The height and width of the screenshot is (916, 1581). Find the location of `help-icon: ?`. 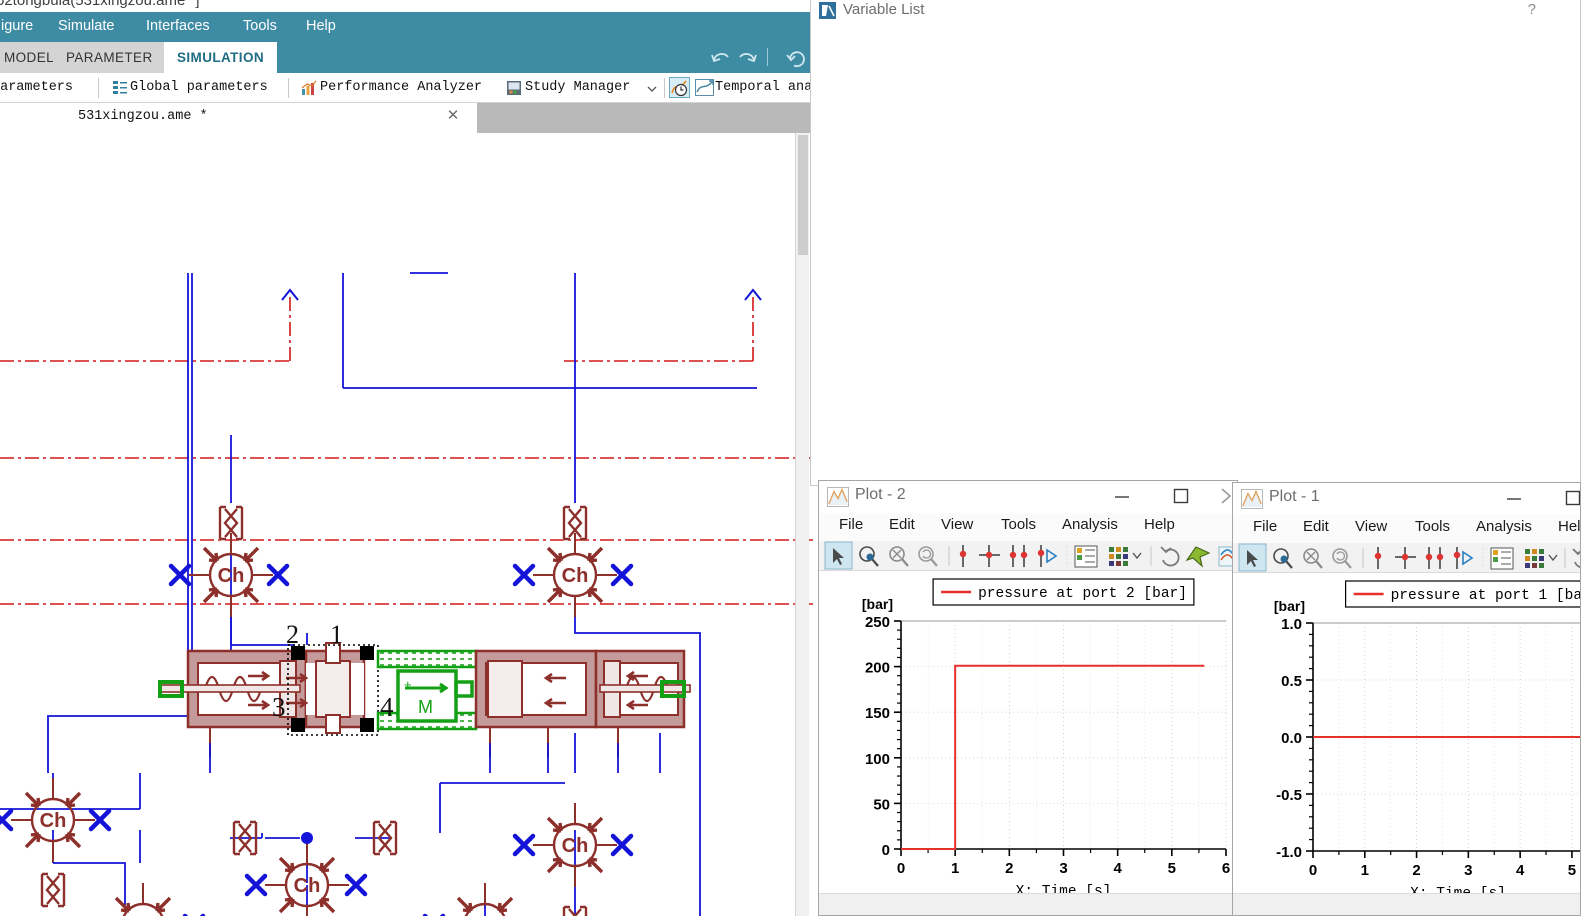

help-icon: ? is located at coordinates (1532, 9).